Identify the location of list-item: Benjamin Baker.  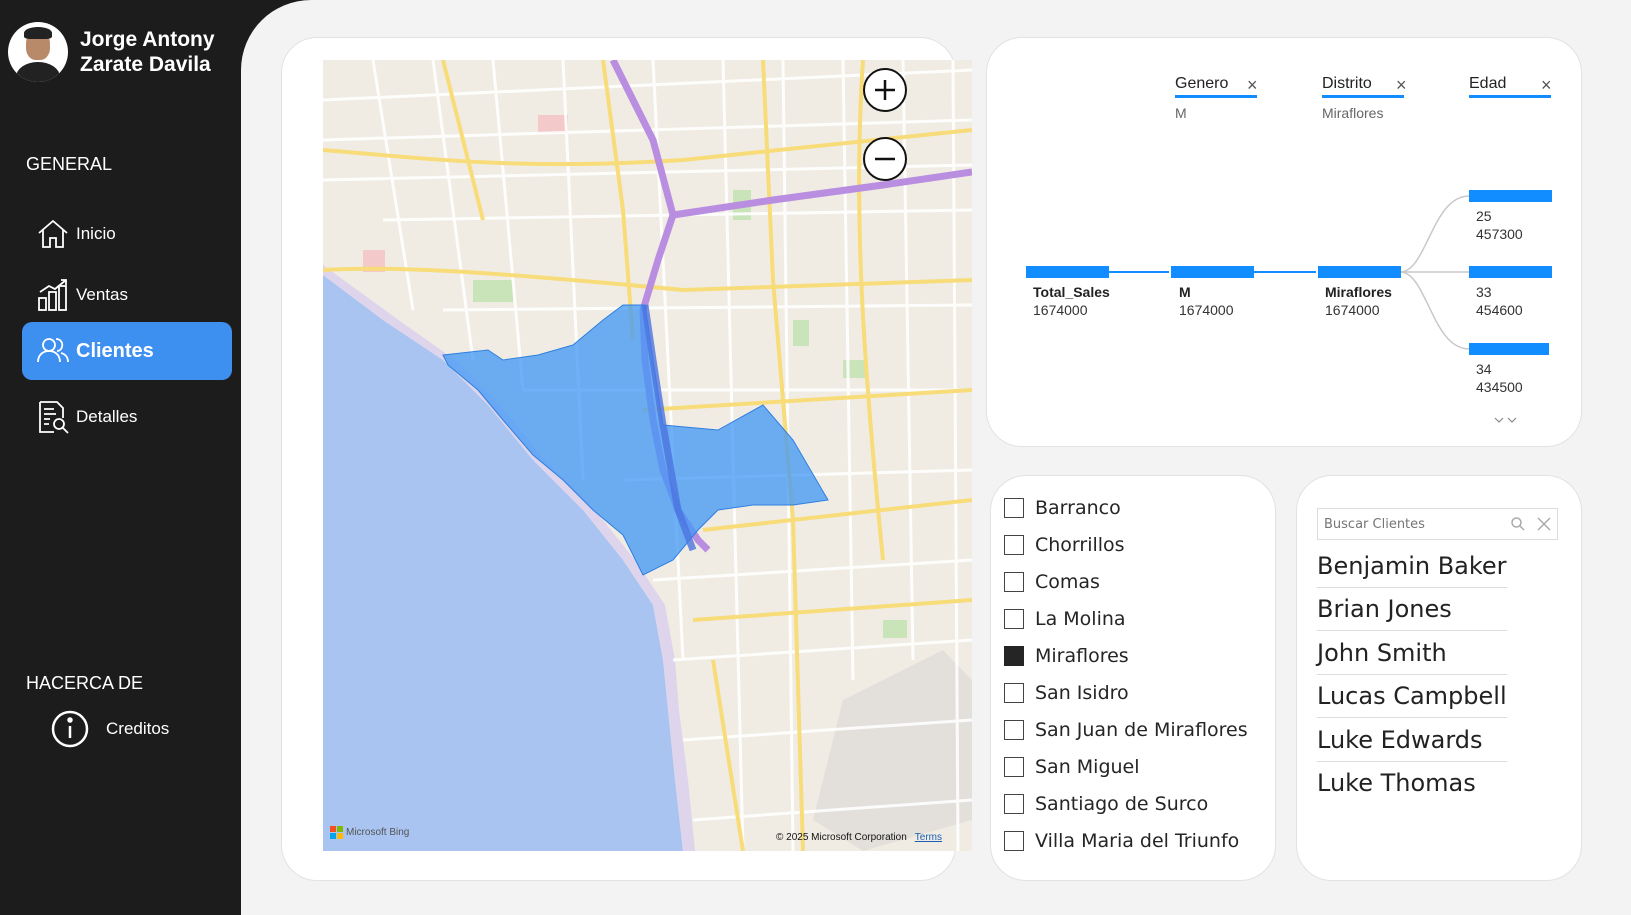
(1412, 566).